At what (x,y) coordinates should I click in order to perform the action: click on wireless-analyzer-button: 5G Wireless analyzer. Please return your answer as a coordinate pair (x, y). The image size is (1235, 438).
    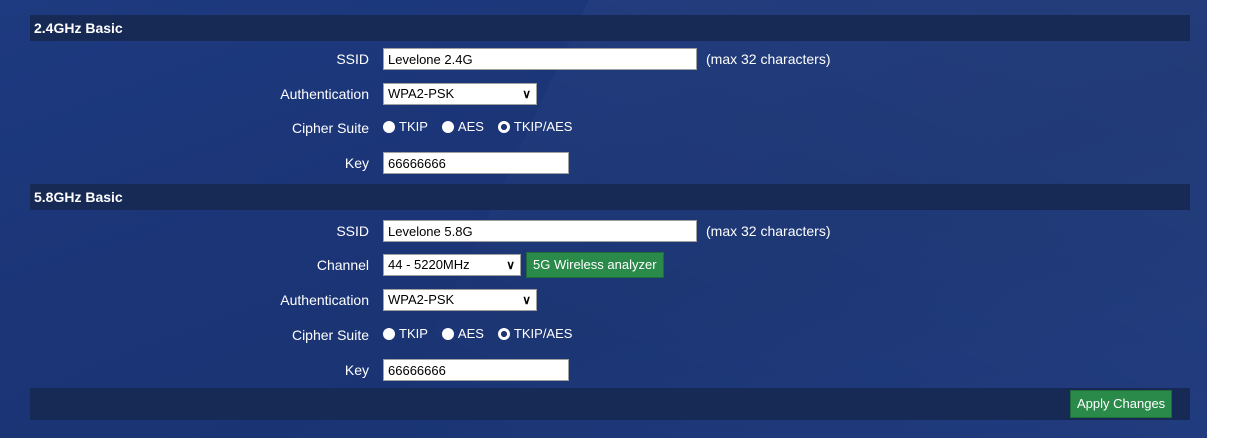
    Looking at the image, I should click on (595, 265).